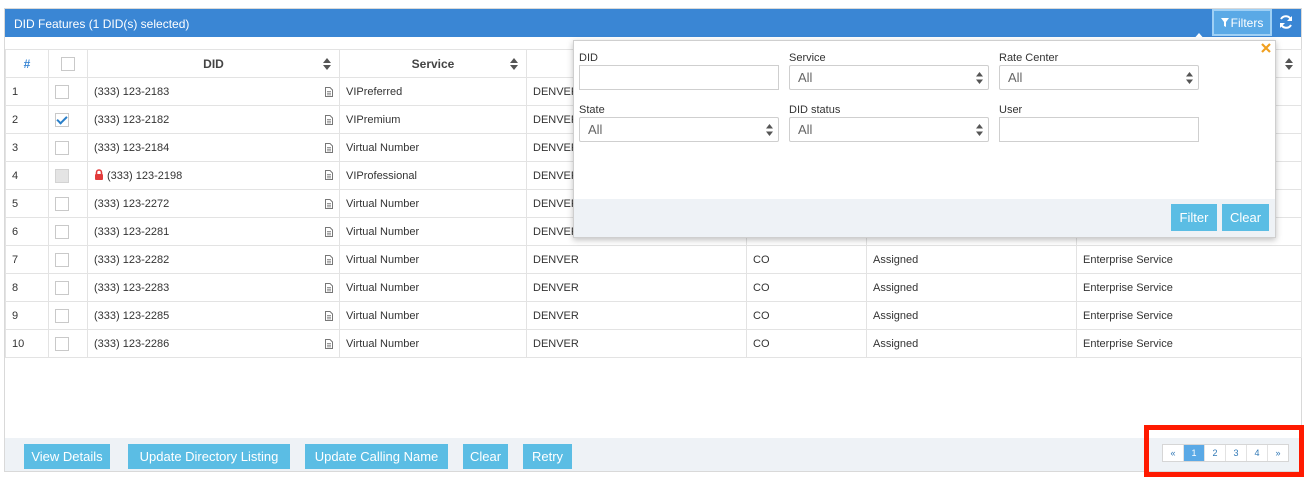  I want to click on select-all-checkbox, so click(68, 63).